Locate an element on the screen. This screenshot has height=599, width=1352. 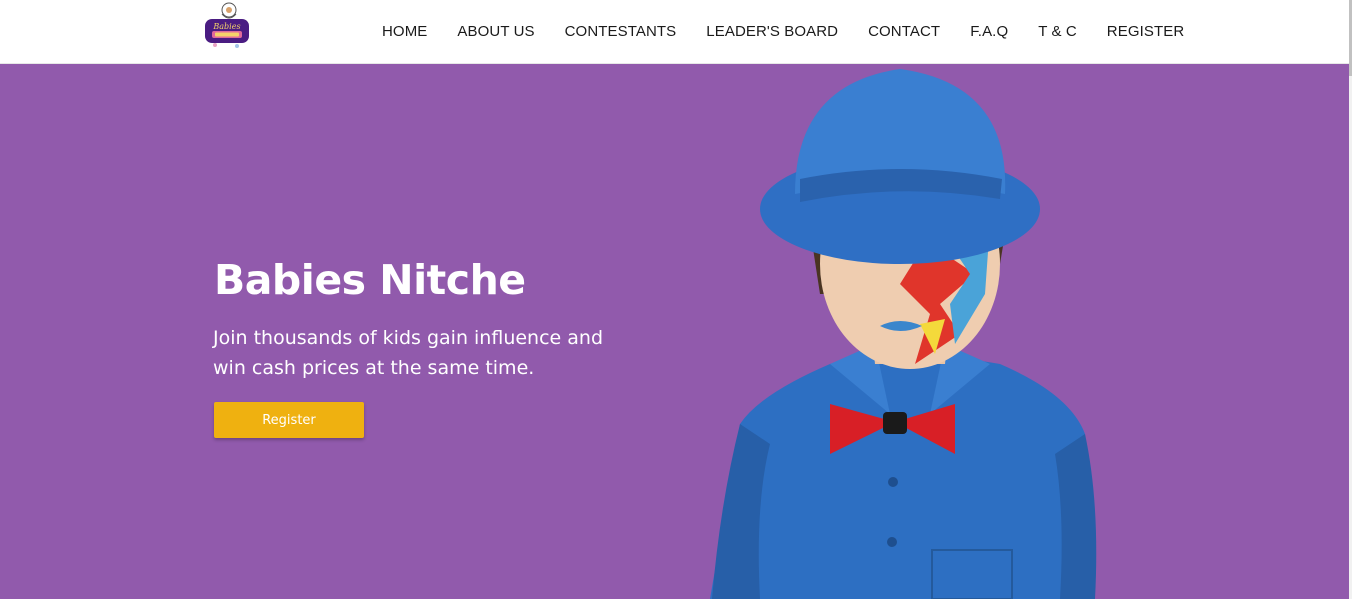
babies-nitche-logo-icon: Babies is located at coordinates (226, 25).